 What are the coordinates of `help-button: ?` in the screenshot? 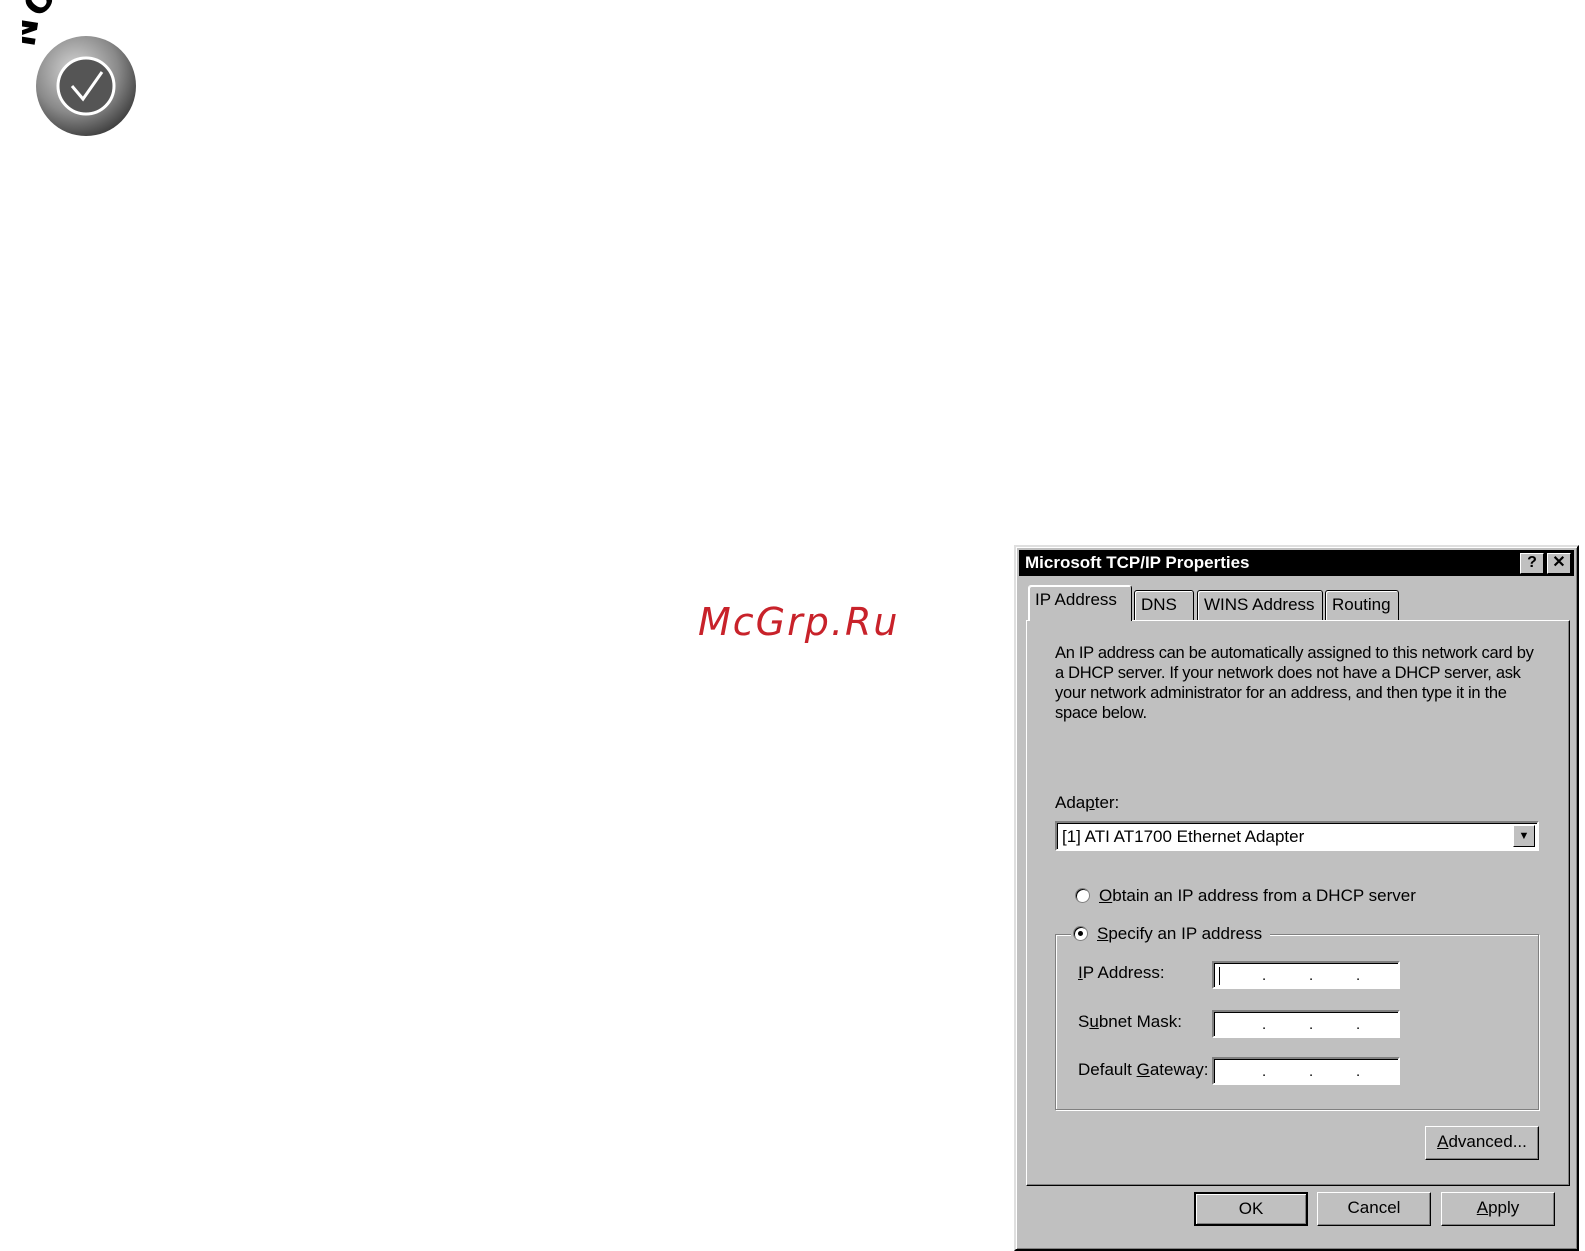 It's located at (1532, 563).